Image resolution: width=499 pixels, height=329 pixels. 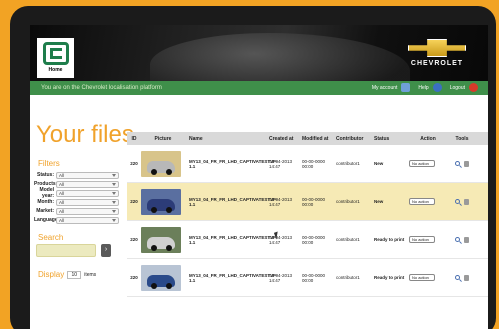 What do you see at coordinates (45, 175) in the screenshot?
I see `filter-label: Status:` at bounding box center [45, 175].